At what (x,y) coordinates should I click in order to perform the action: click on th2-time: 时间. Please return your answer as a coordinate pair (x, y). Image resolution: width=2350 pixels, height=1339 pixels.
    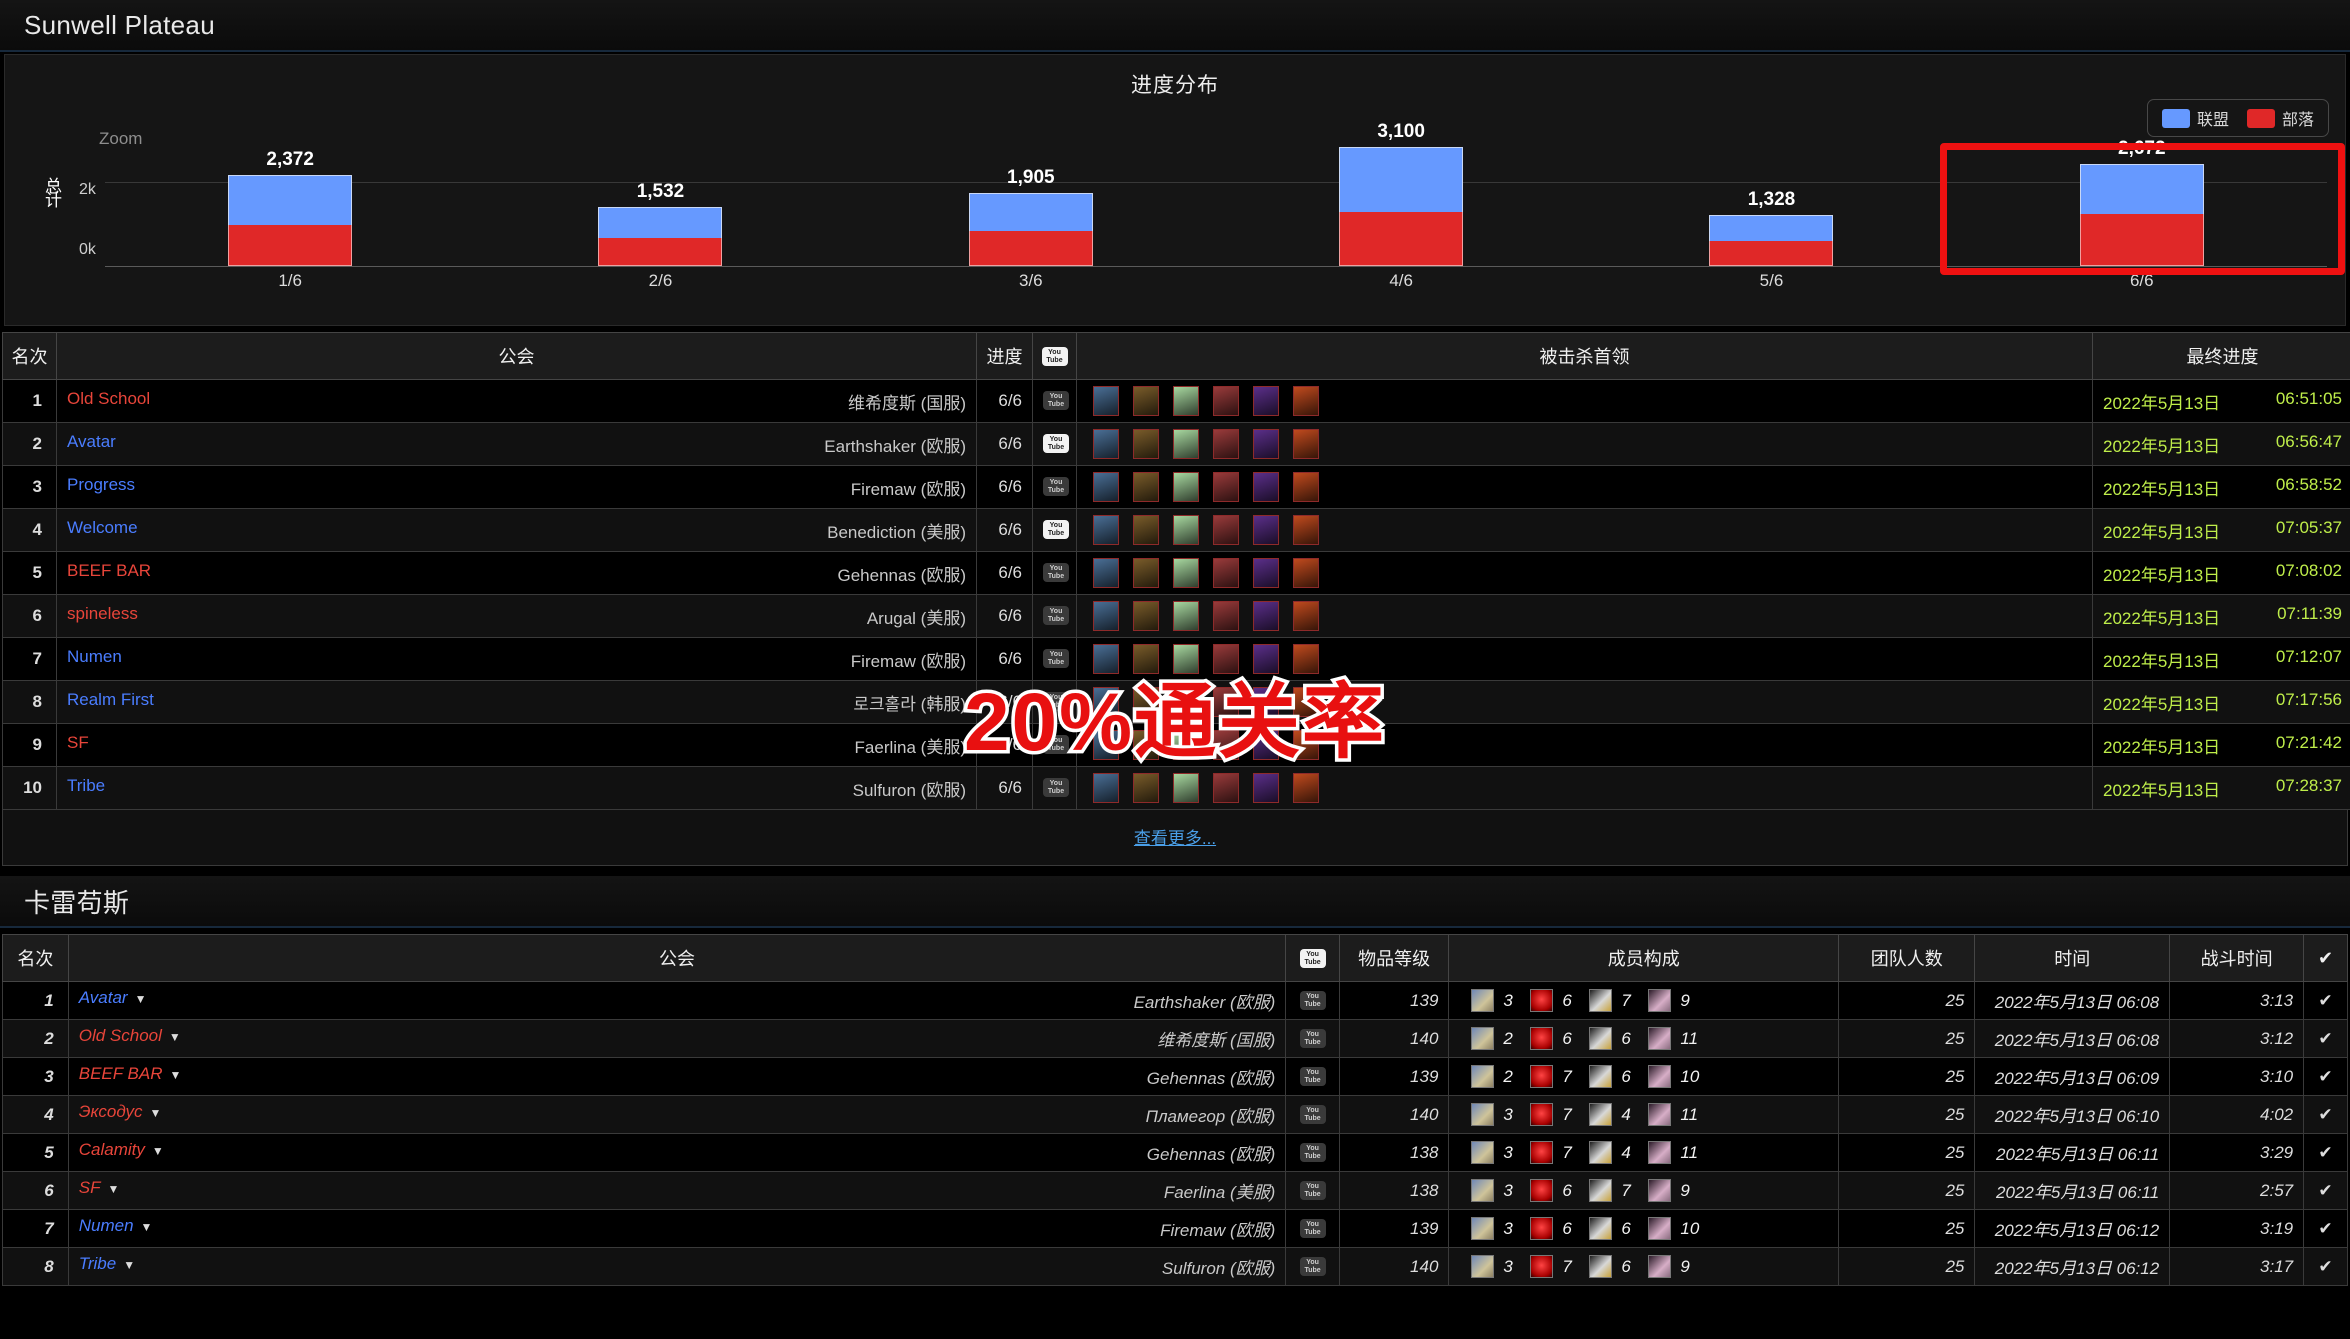
    Looking at the image, I should click on (2072, 958).